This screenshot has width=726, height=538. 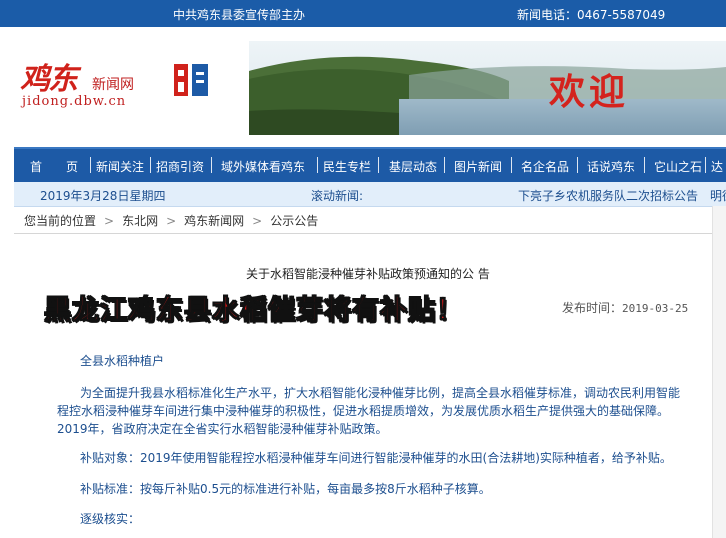 I want to click on breadcrumb-prefix: 您当前的位置, so click(x=60, y=221).